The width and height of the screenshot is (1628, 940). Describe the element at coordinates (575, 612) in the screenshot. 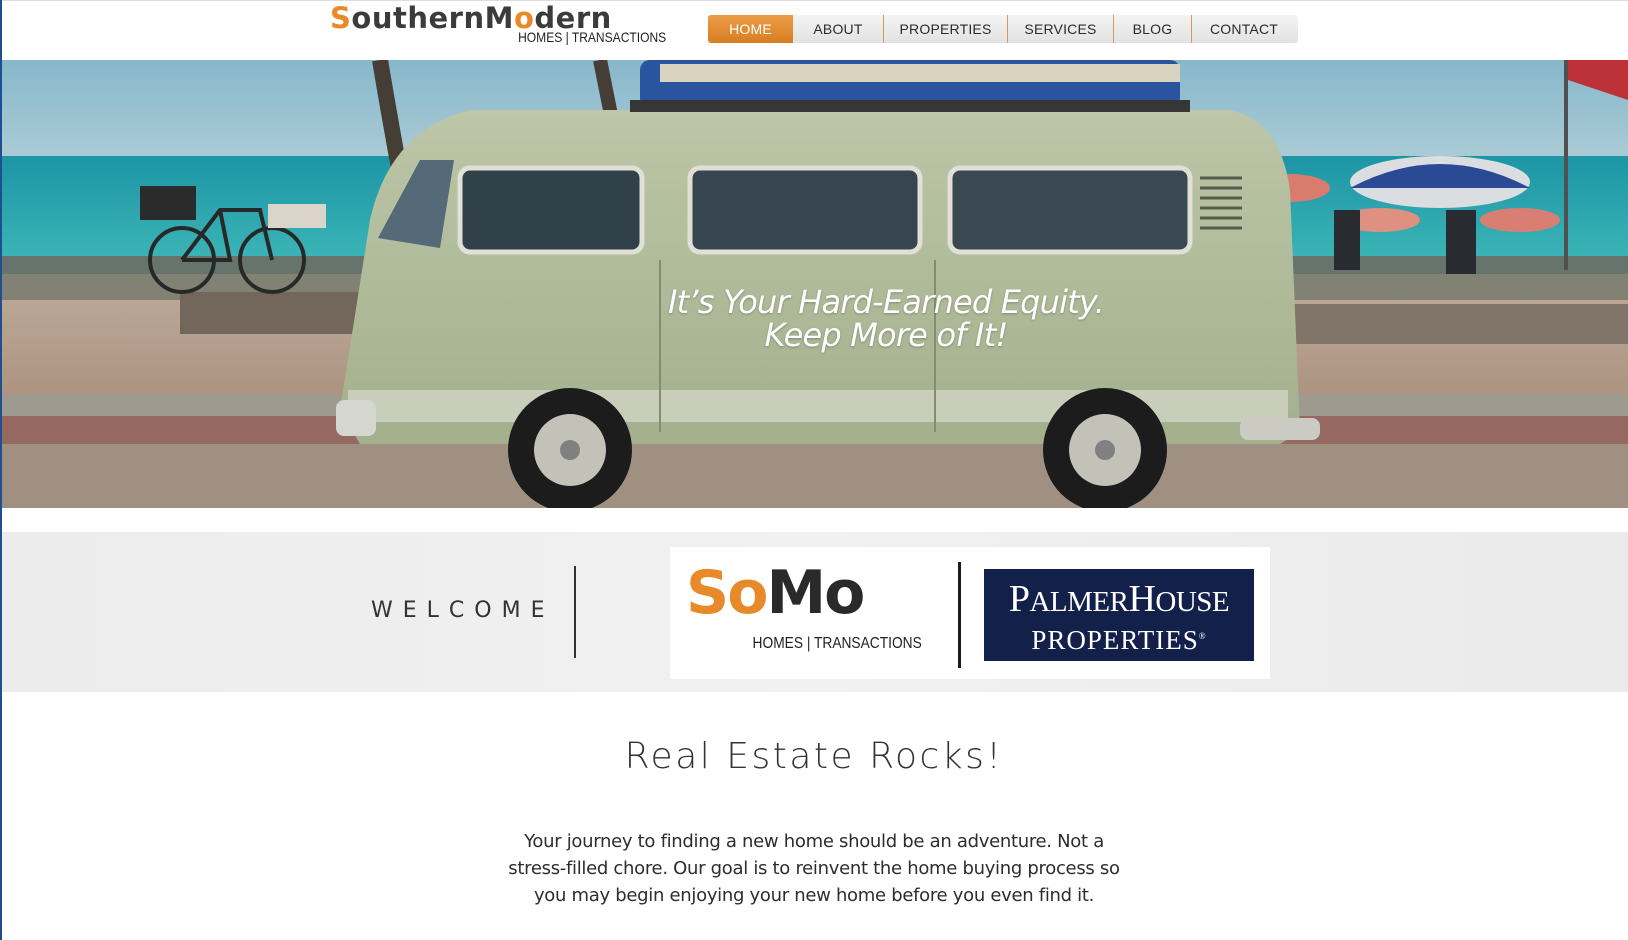

I see `welcome-divider` at that location.